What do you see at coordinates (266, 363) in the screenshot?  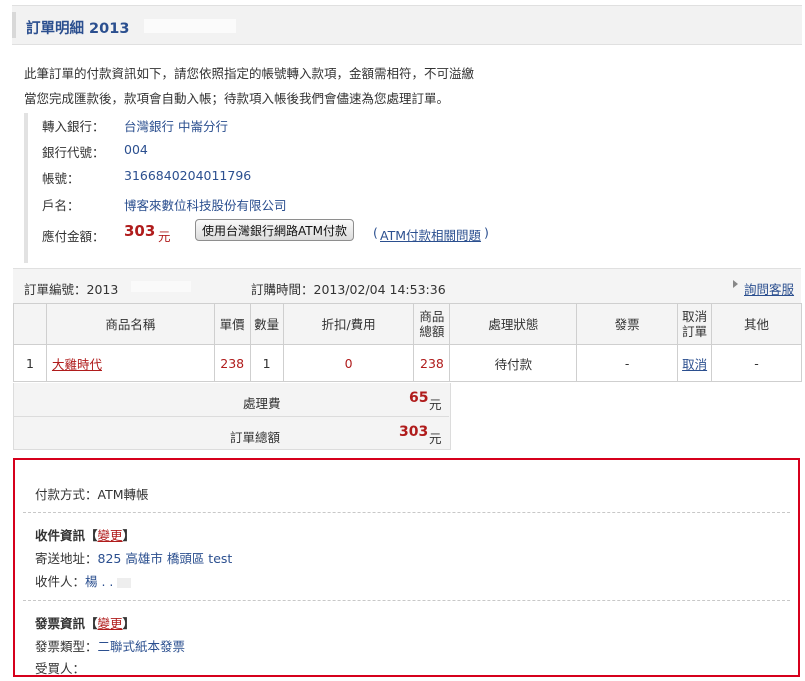 I see `row-qty: 1` at bounding box center [266, 363].